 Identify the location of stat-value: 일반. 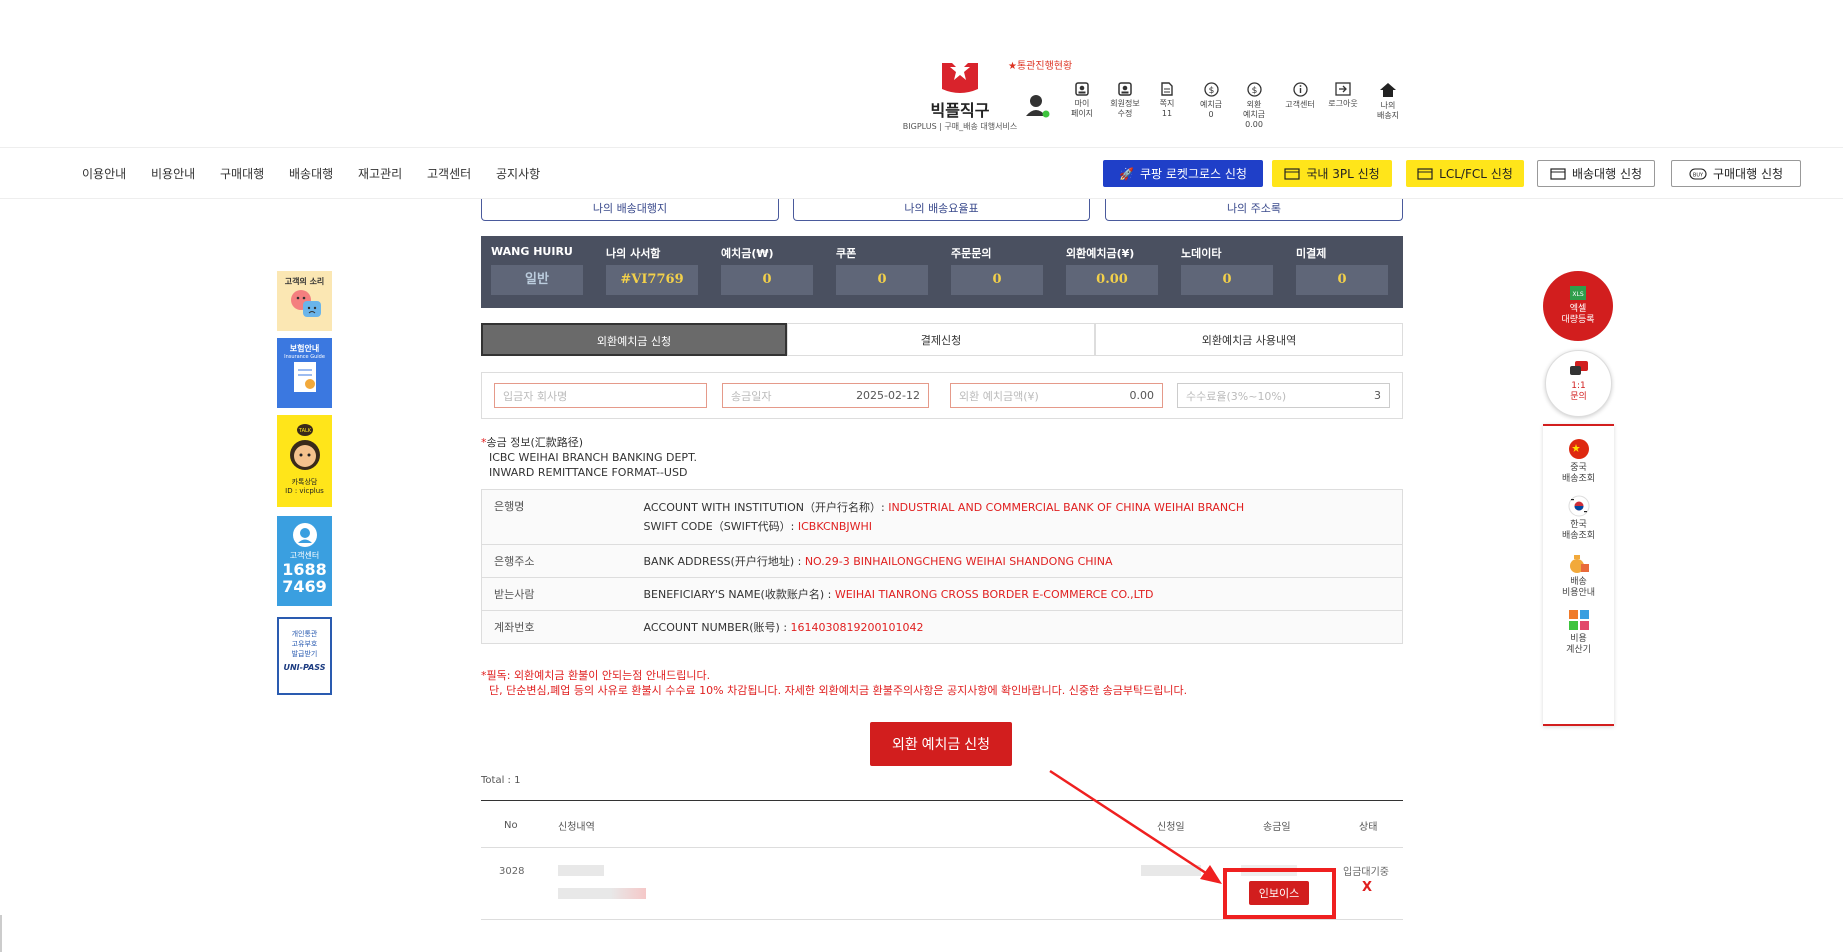
(537, 280).